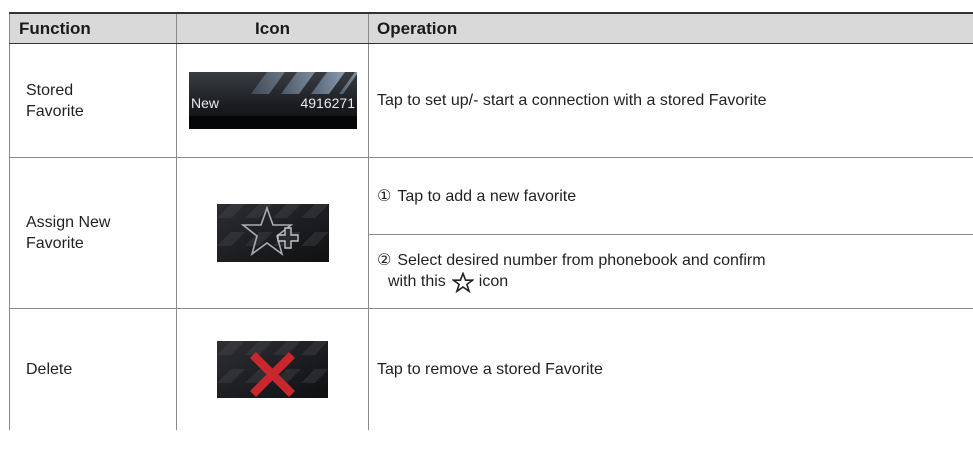 The height and width of the screenshot is (449, 973). Describe the element at coordinates (384, 196) in the screenshot. I see `step-number: ①` at that location.